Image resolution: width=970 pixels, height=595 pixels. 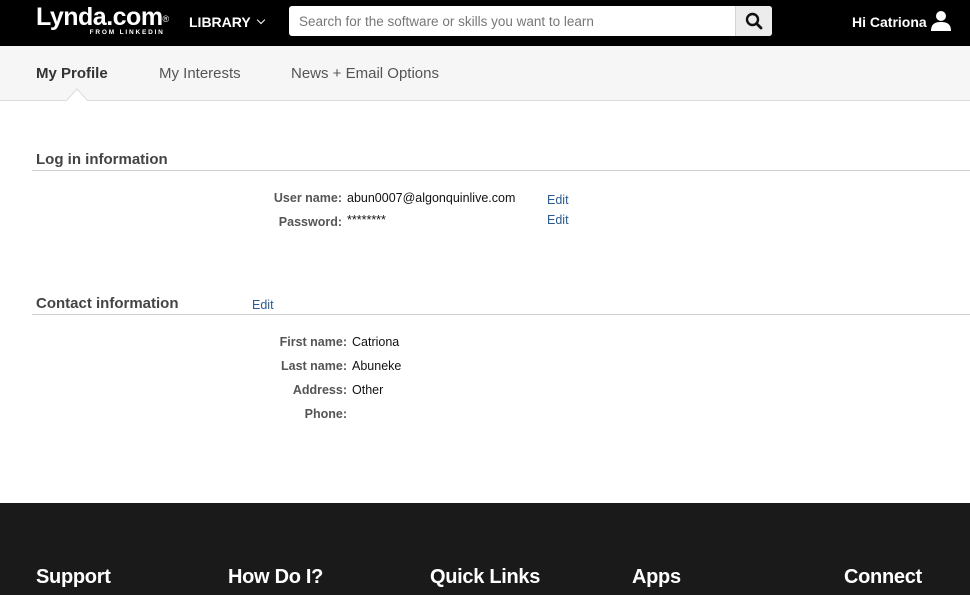 I want to click on footer-heading-how-do-i: How Do I?, so click(x=275, y=577).